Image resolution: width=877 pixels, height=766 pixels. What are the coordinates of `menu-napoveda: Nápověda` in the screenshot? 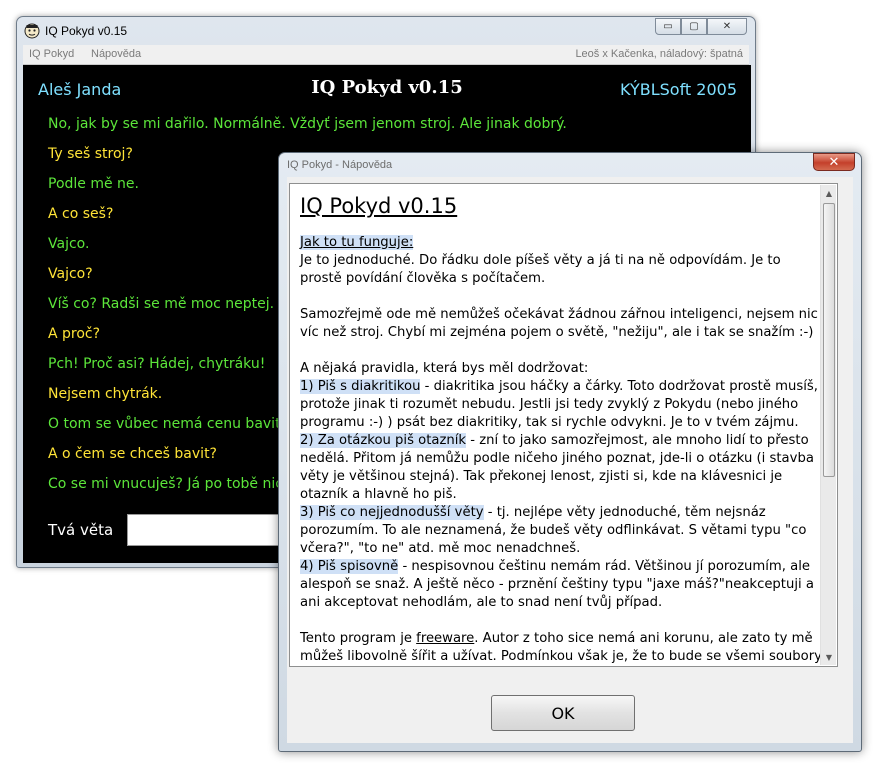 It's located at (116, 54).